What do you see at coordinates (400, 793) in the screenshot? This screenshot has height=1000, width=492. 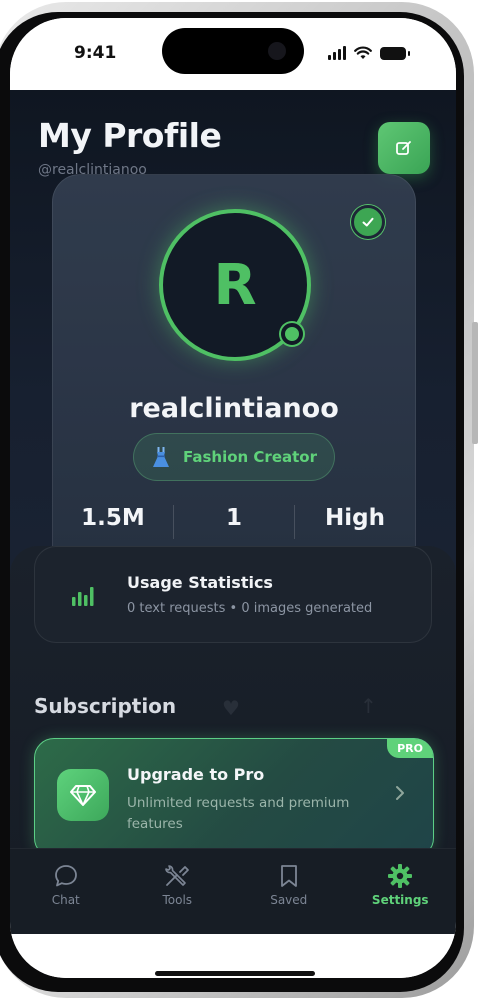 I see `chevron-right-icon` at bounding box center [400, 793].